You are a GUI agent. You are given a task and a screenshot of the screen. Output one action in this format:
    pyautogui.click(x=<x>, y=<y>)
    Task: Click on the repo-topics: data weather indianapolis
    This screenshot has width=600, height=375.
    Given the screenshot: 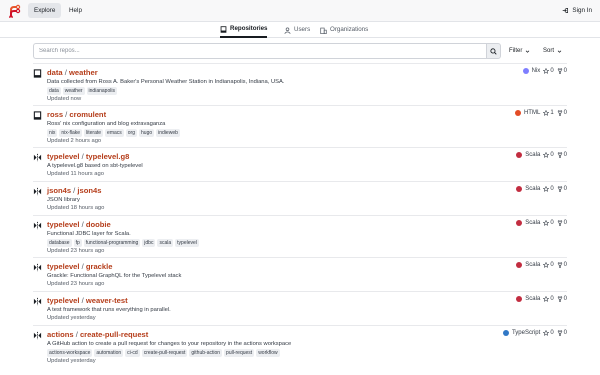 What is the action you would take?
    pyautogui.click(x=82, y=91)
    